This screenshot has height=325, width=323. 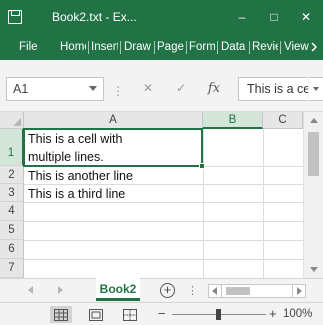 What do you see at coordinates (313, 154) in the screenshot?
I see `scrollbar-thumb` at bounding box center [313, 154].